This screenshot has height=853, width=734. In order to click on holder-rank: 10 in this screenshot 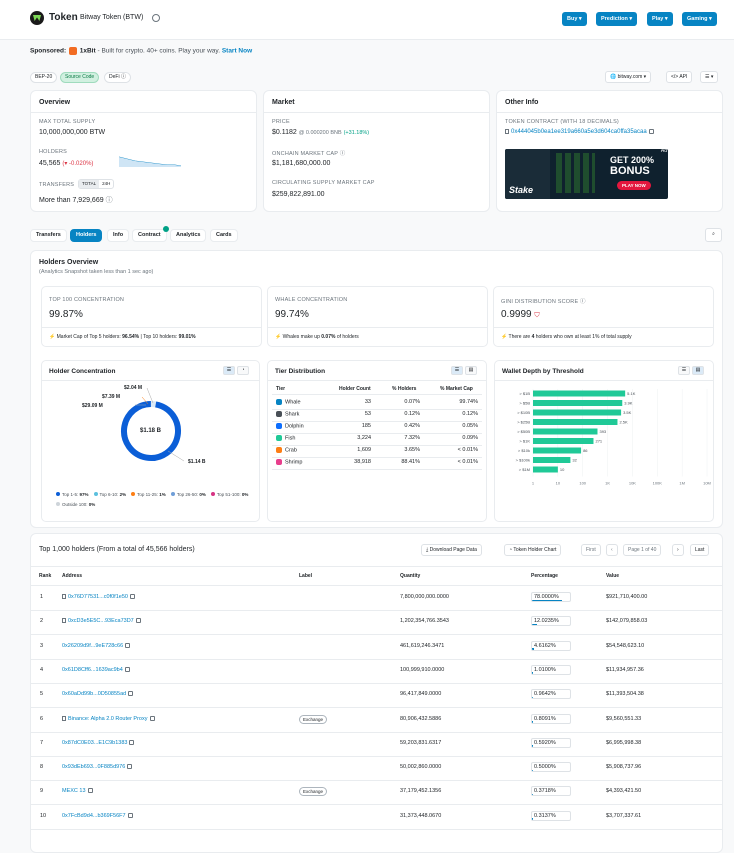, I will do `click(43, 816)`.